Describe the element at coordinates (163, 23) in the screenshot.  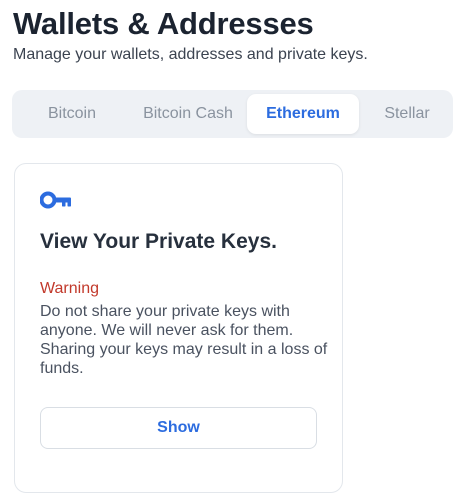
I see `page-title: Wallets & Addresses` at that location.